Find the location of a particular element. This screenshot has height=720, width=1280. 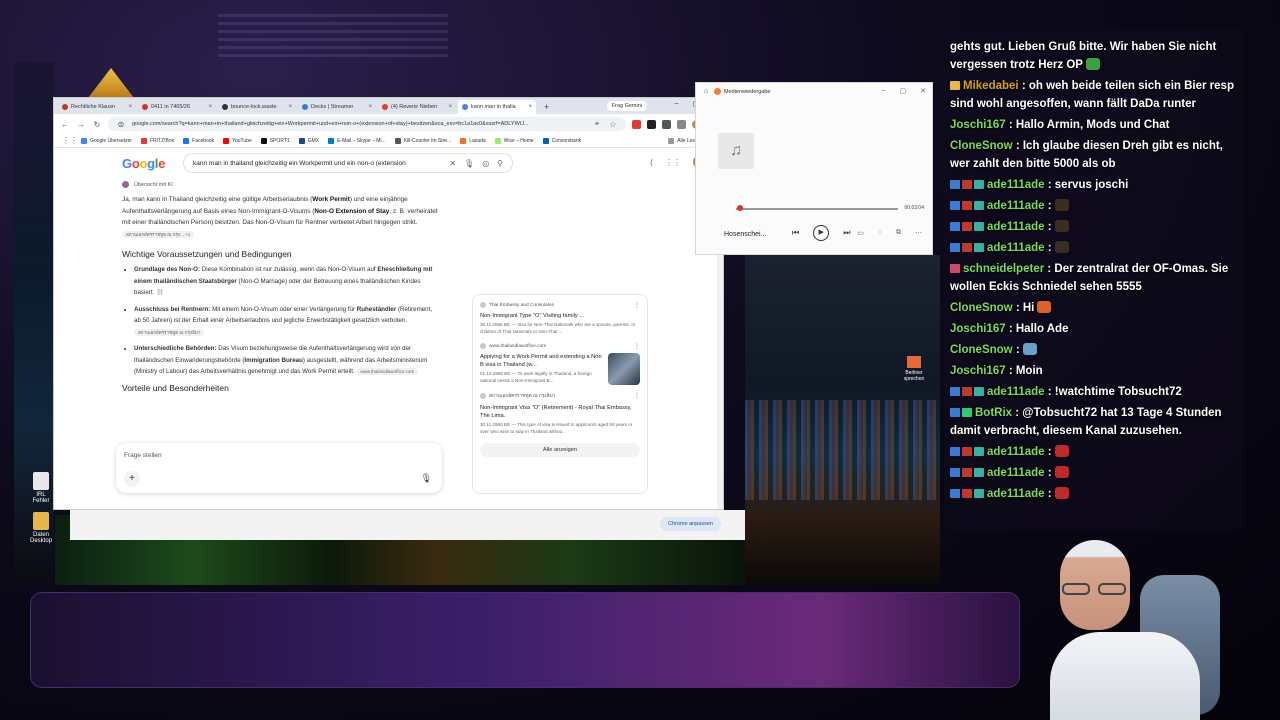

tab-youtube: (4) Reverie Nieben × is located at coordinates (417, 107).